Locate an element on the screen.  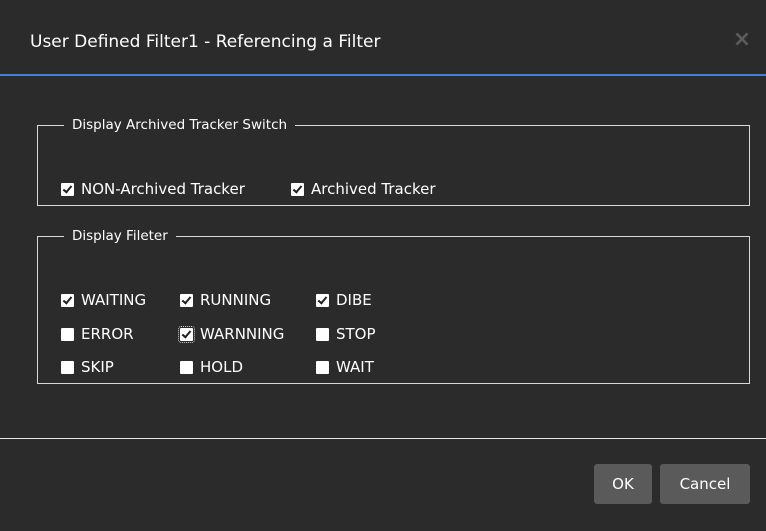
checkbox-label: WARNNING is located at coordinates (242, 334).